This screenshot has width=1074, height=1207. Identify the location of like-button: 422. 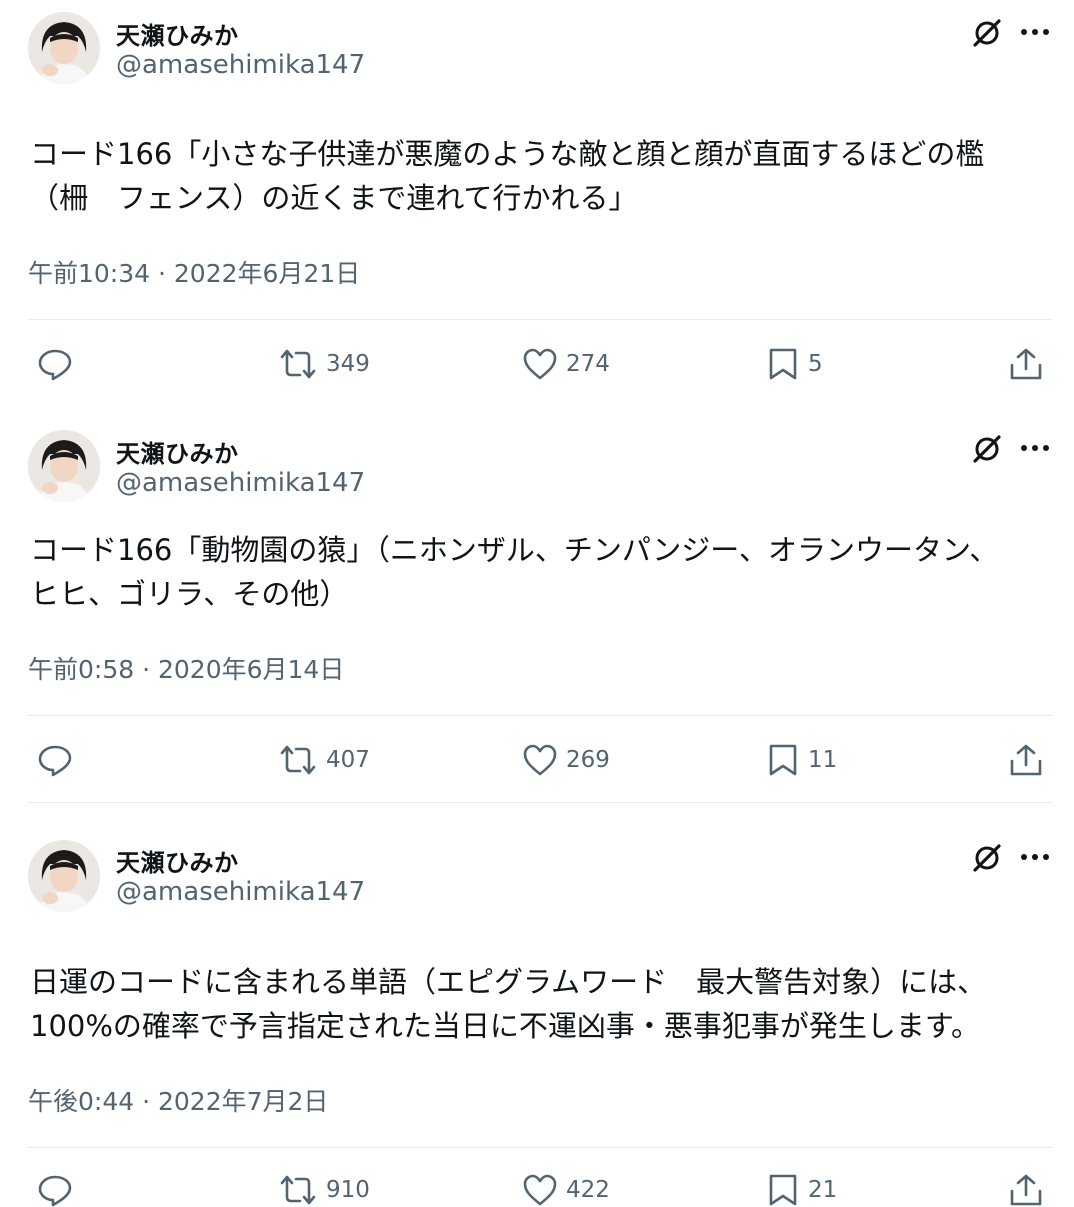
(566, 1190).